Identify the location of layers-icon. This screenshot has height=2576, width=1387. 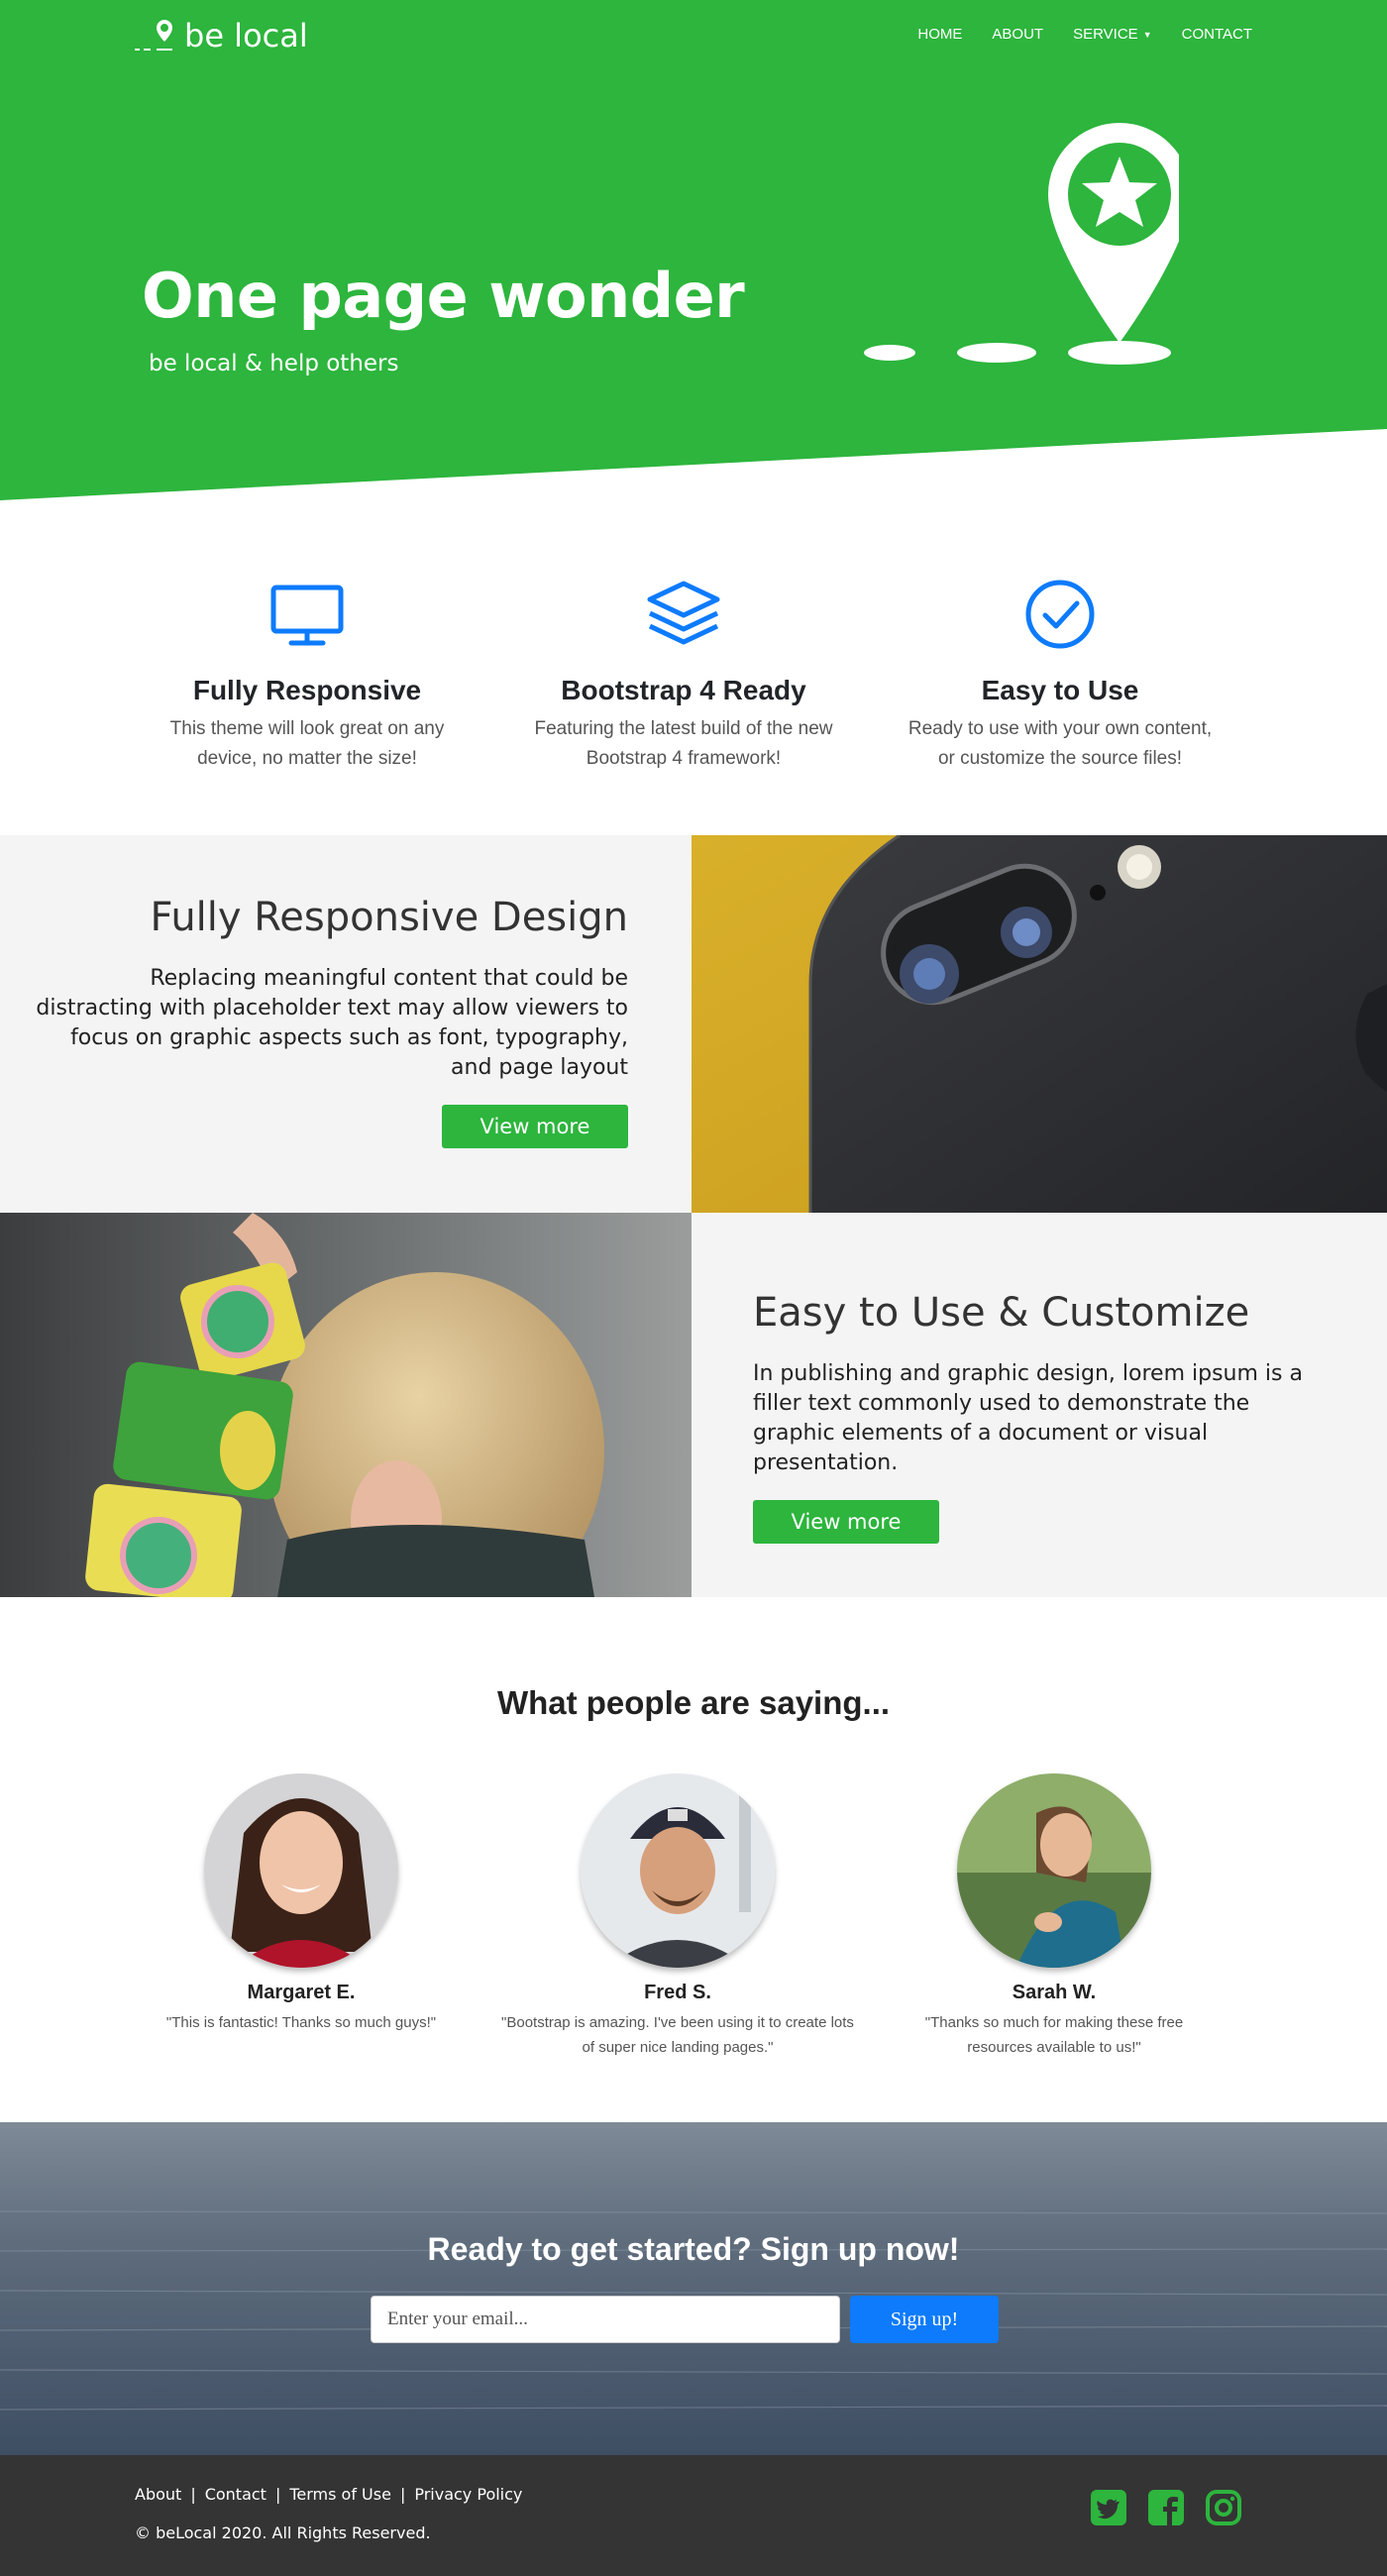
(683, 613).